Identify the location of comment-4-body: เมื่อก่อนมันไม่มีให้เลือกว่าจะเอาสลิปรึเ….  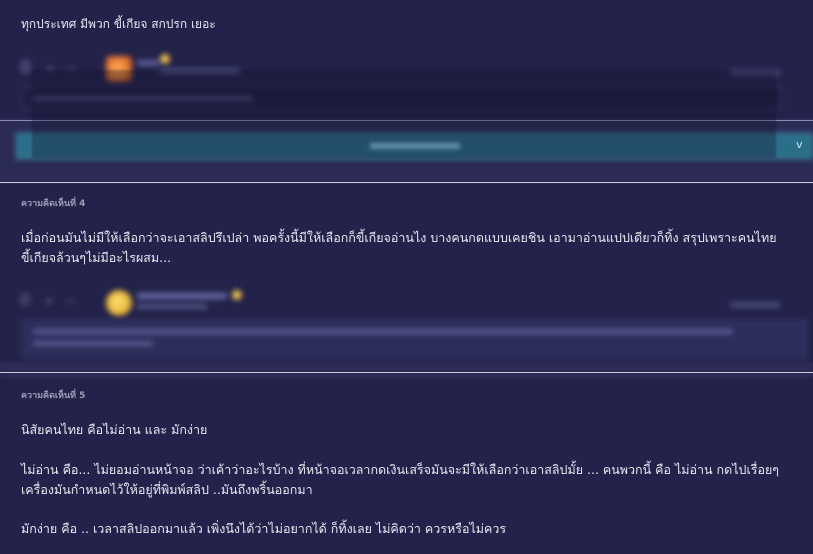
(399, 247).